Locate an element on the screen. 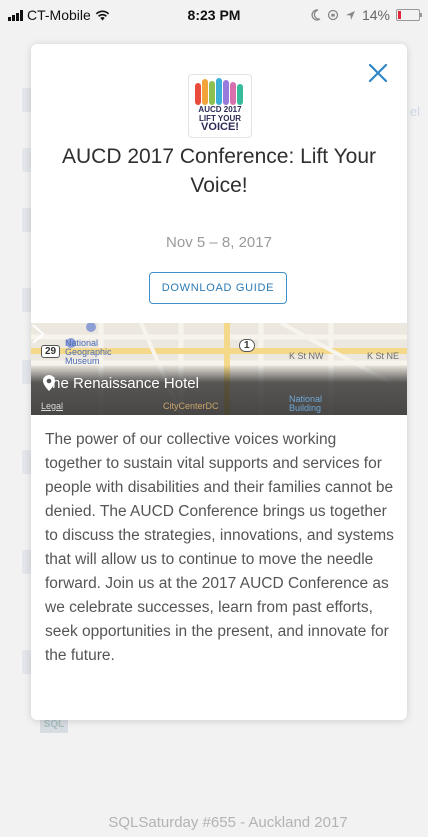 The height and width of the screenshot is (837, 428). background-text-fragment: el is located at coordinates (414, 111).